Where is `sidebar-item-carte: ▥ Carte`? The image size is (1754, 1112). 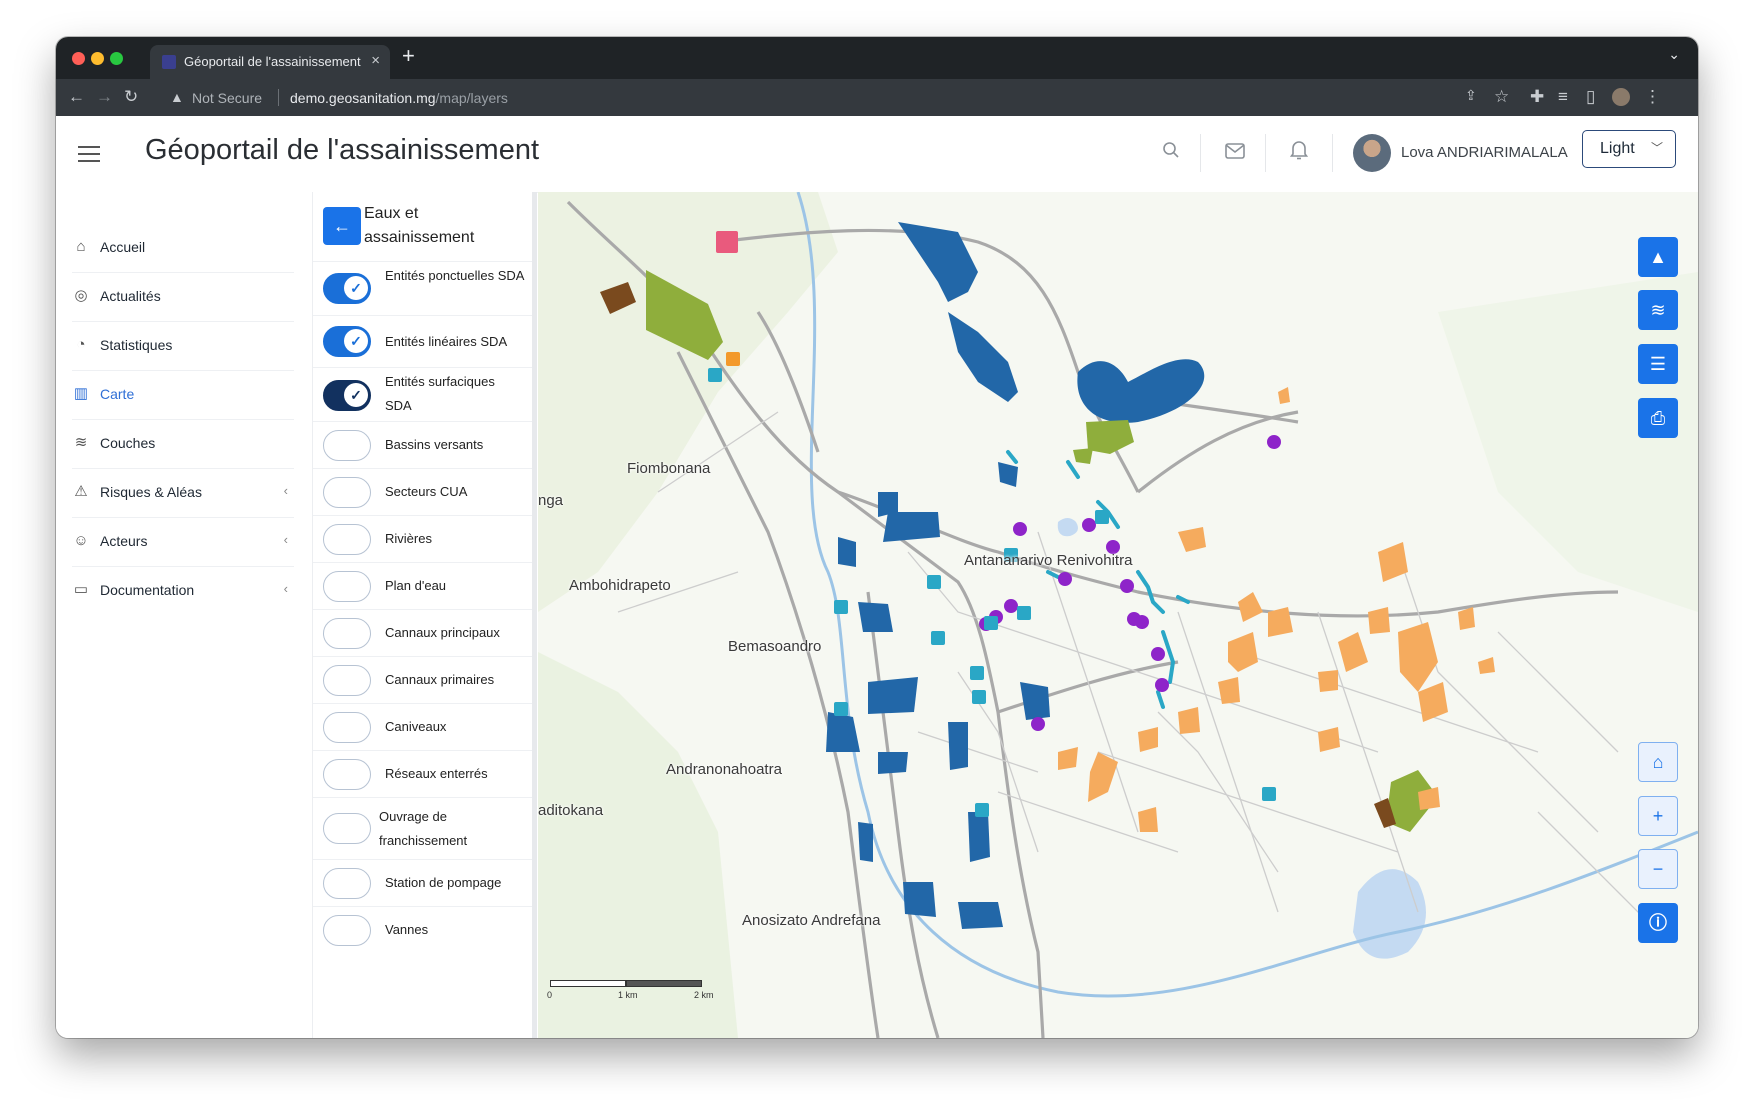 sidebar-item-carte: ▥ Carte is located at coordinates (183, 395).